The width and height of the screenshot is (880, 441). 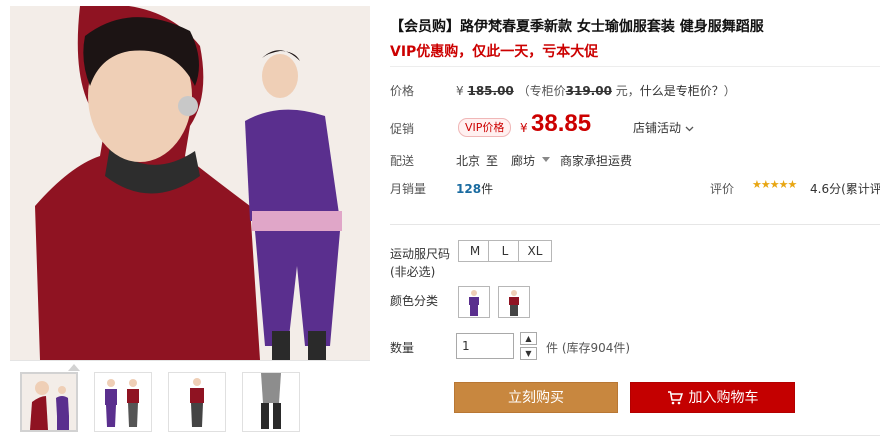 I want to click on color-label: 颜色分类, so click(x=414, y=301).